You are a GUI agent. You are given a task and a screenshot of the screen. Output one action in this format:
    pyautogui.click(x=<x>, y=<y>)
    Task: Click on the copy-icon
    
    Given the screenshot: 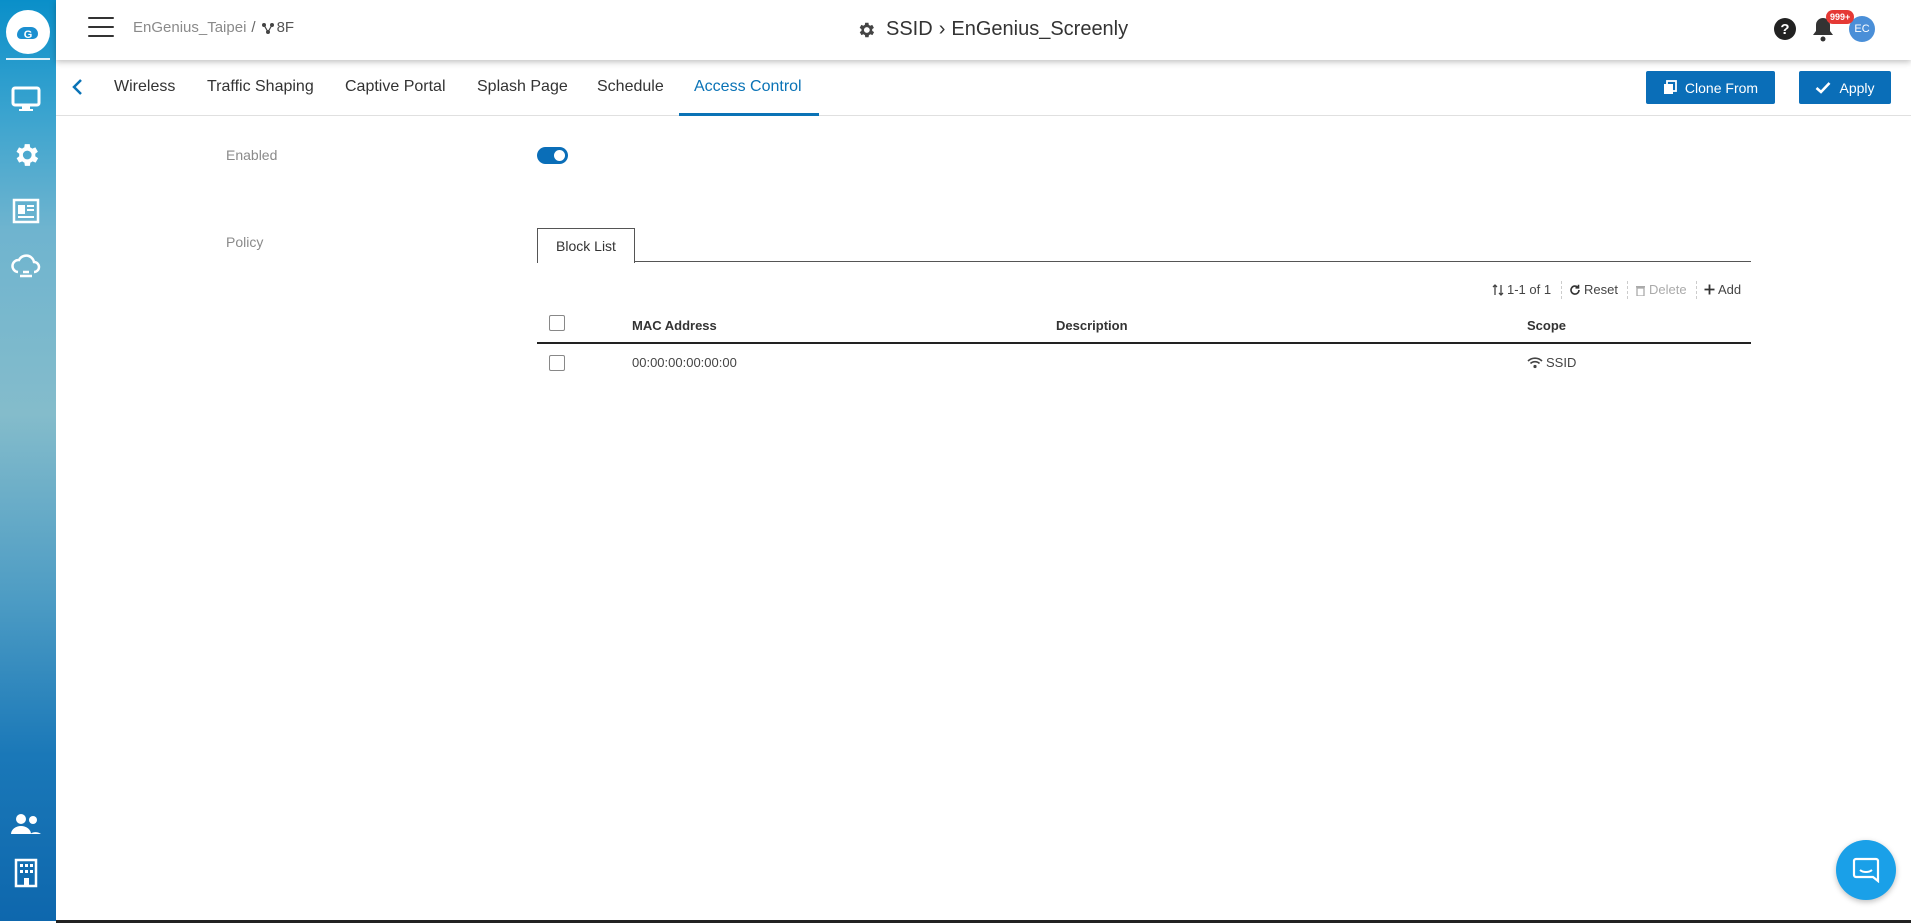 What is the action you would take?
    pyautogui.click(x=1670, y=87)
    